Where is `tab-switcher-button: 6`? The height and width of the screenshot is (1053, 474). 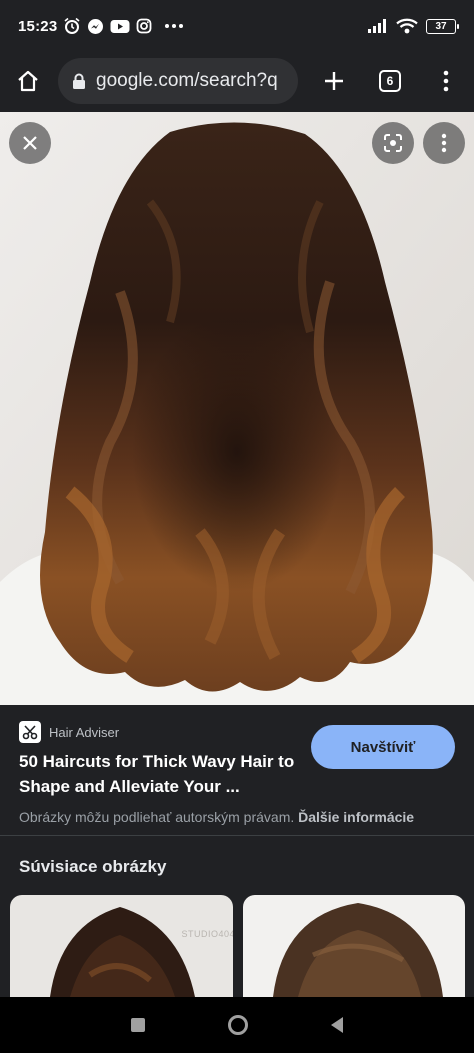 tab-switcher-button: 6 is located at coordinates (390, 81).